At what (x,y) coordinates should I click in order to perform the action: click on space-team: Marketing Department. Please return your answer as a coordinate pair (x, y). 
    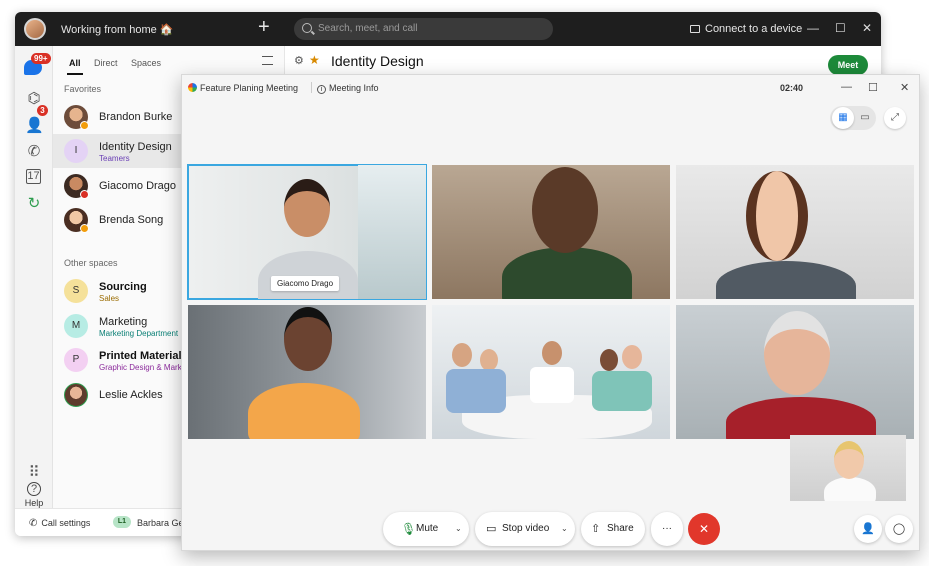
    Looking at the image, I should click on (139, 333).